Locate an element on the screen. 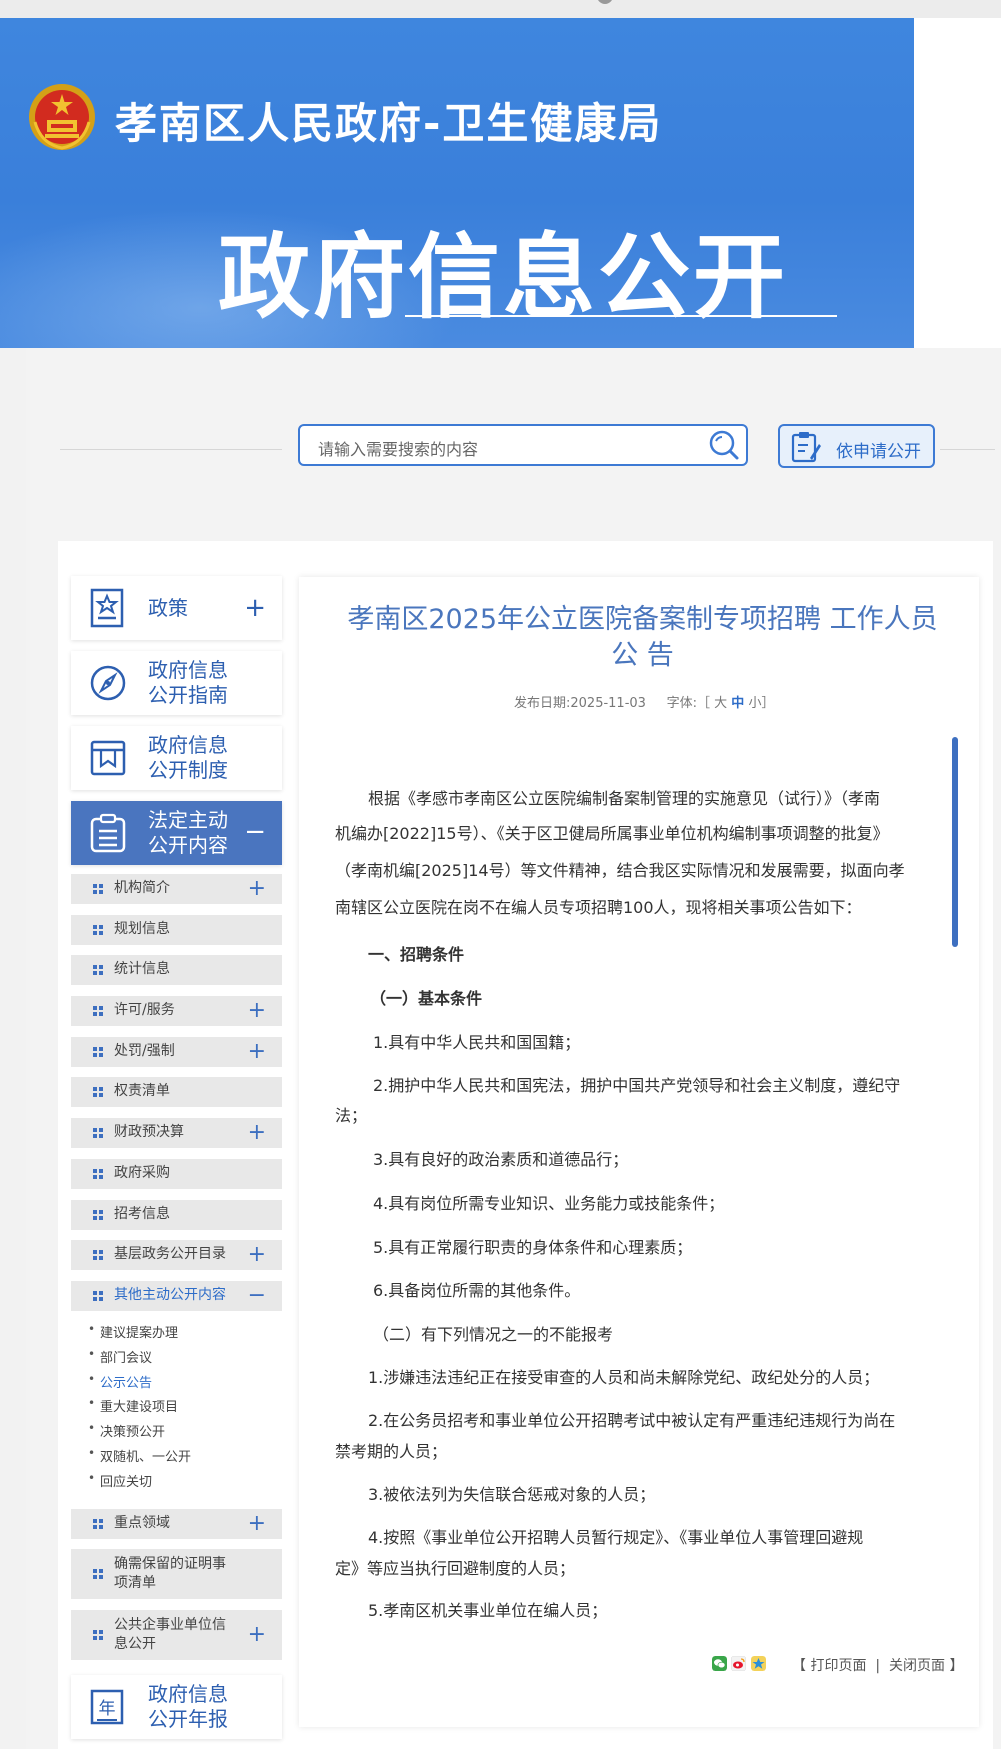 Image resolution: width=1001 pixels, height=1749 pixels. subitem-proposals: 建议提案办理 is located at coordinates (133, 1331).